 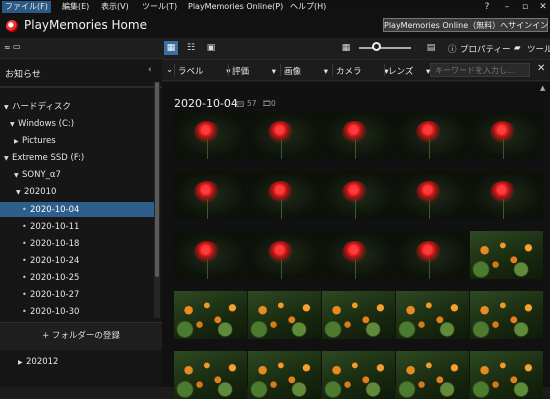 What do you see at coordinates (81, 336) in the screenshot?
I see `register-folder-button: + フォルダーの登録` at bounding box center [81, 336].